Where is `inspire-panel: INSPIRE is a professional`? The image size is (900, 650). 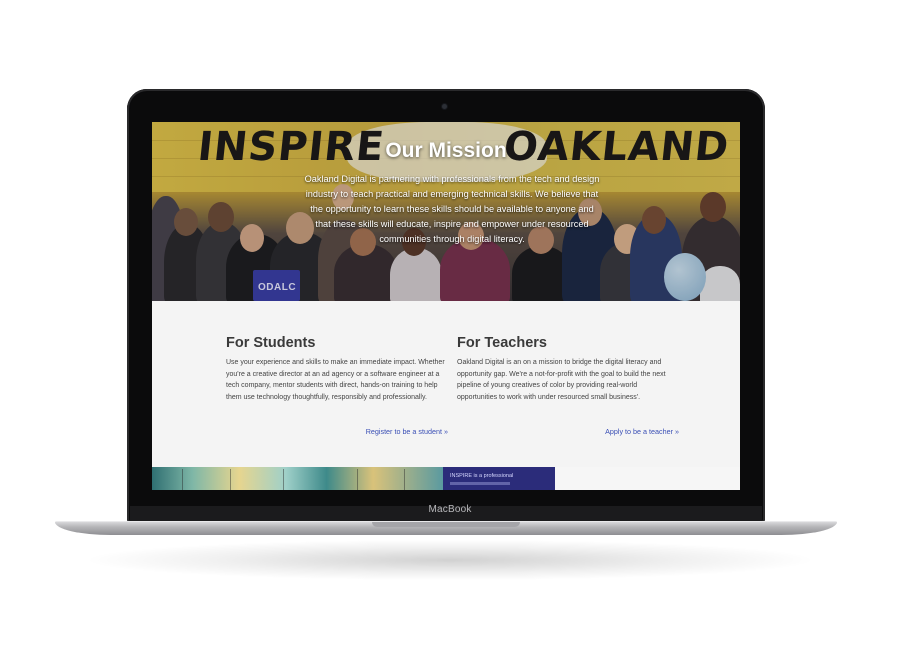 inspire-panel: INSPIRE is a professional is located at coordinates (499, 478).